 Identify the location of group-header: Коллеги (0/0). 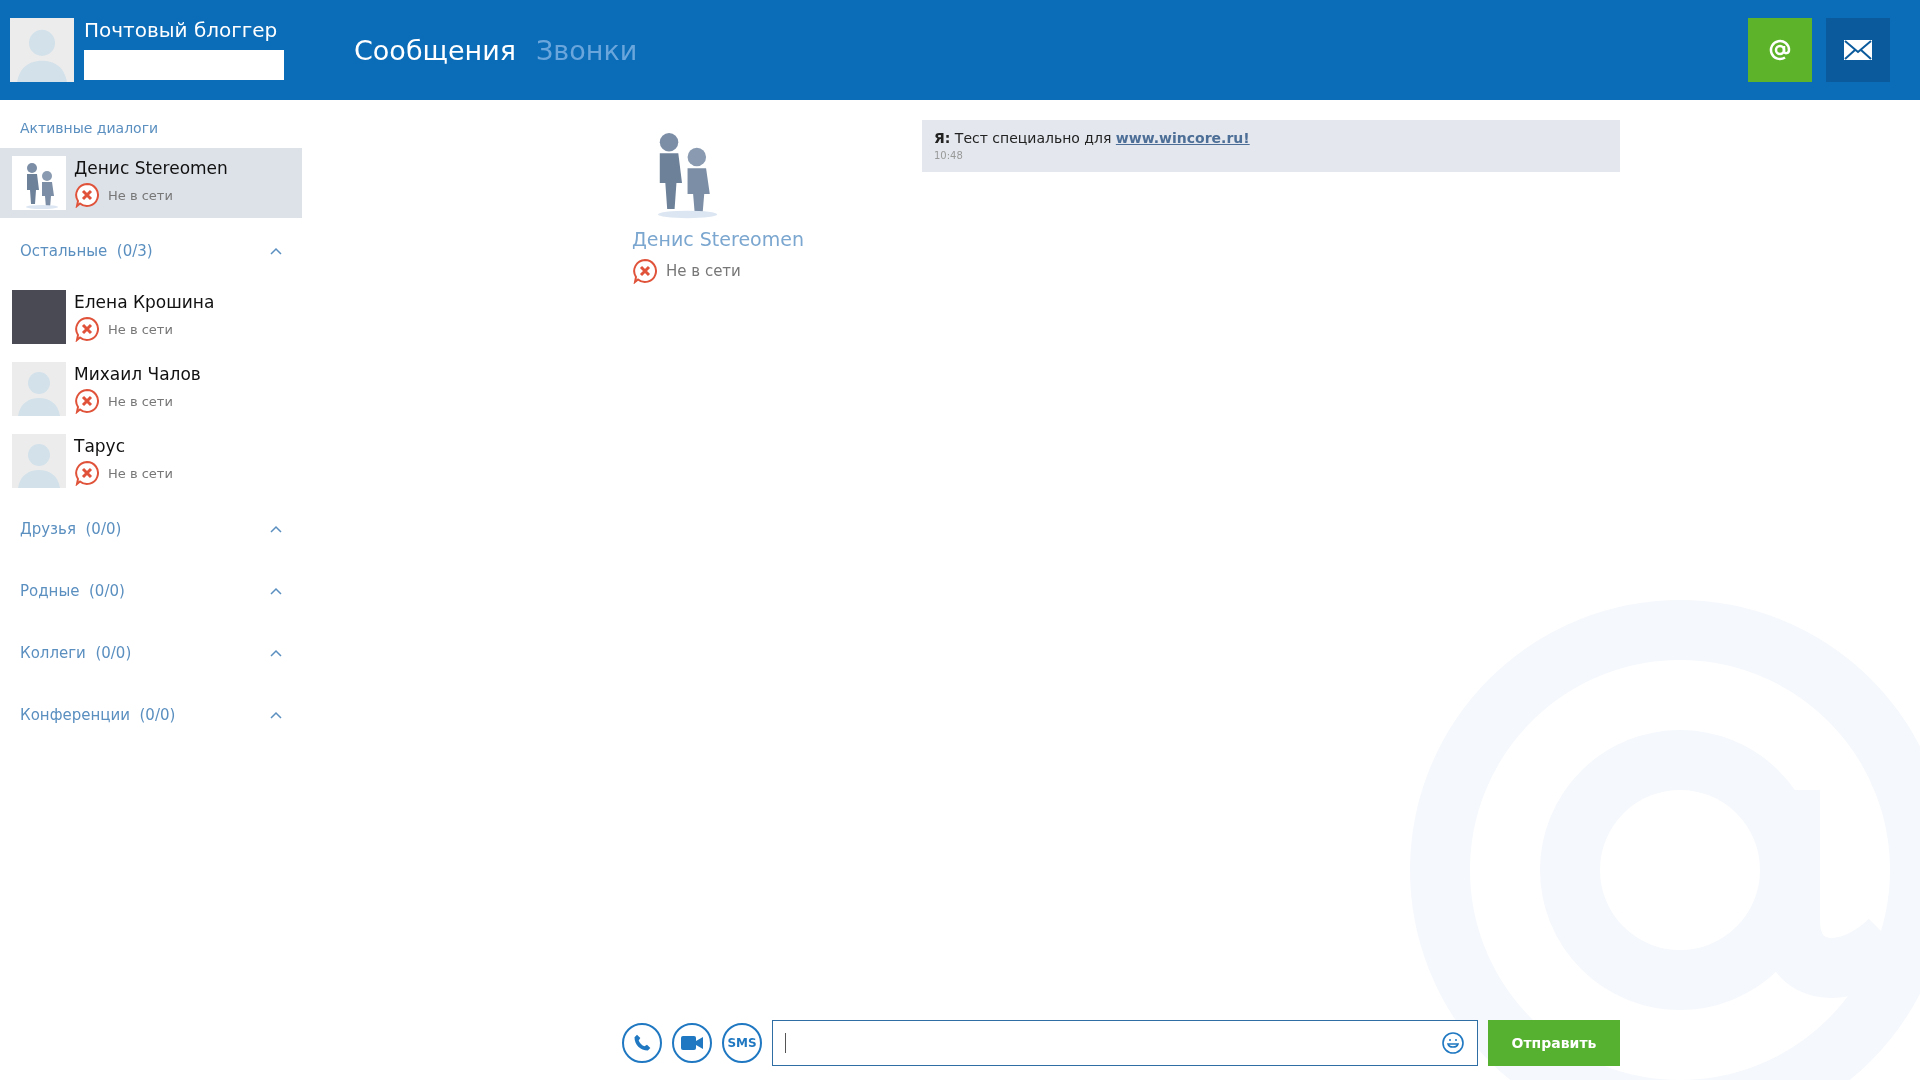
(151, 653).